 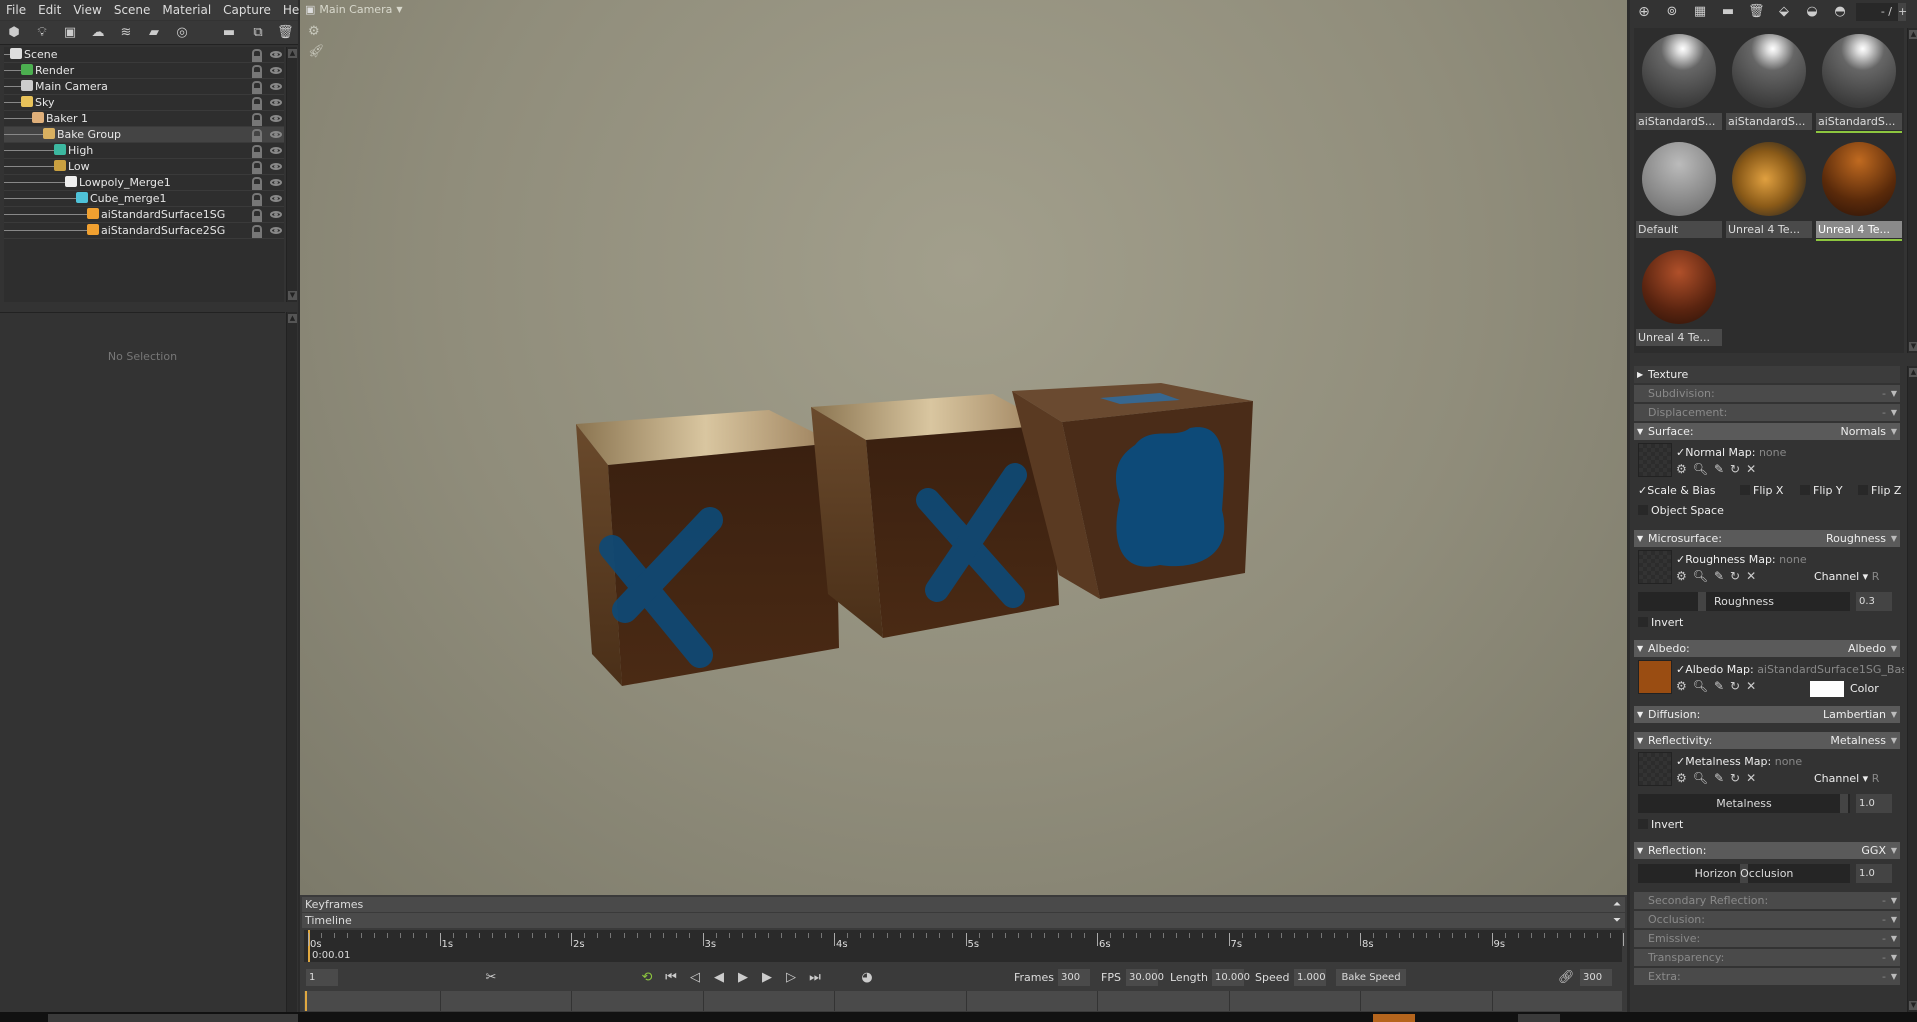 What do you see at coordinates (1913, 346) in the screenshot?
I see `scroll-down-icon: ▼` at bounding box center [1913, 346].